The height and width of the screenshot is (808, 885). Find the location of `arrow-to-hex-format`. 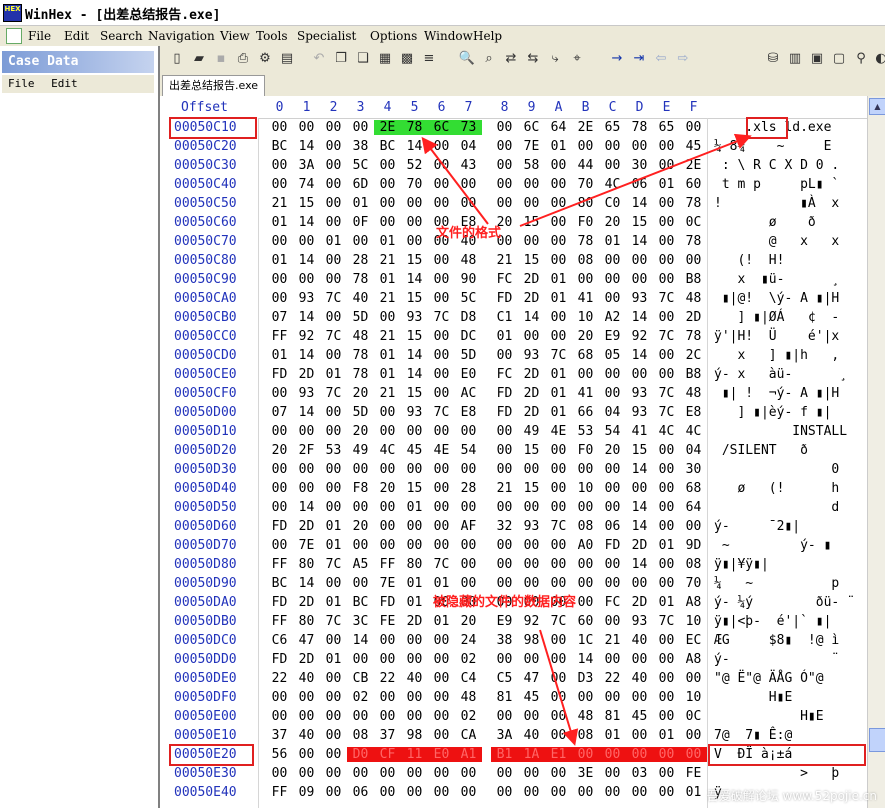

arrow-to-hex-format is located at coordinates (455, 180).